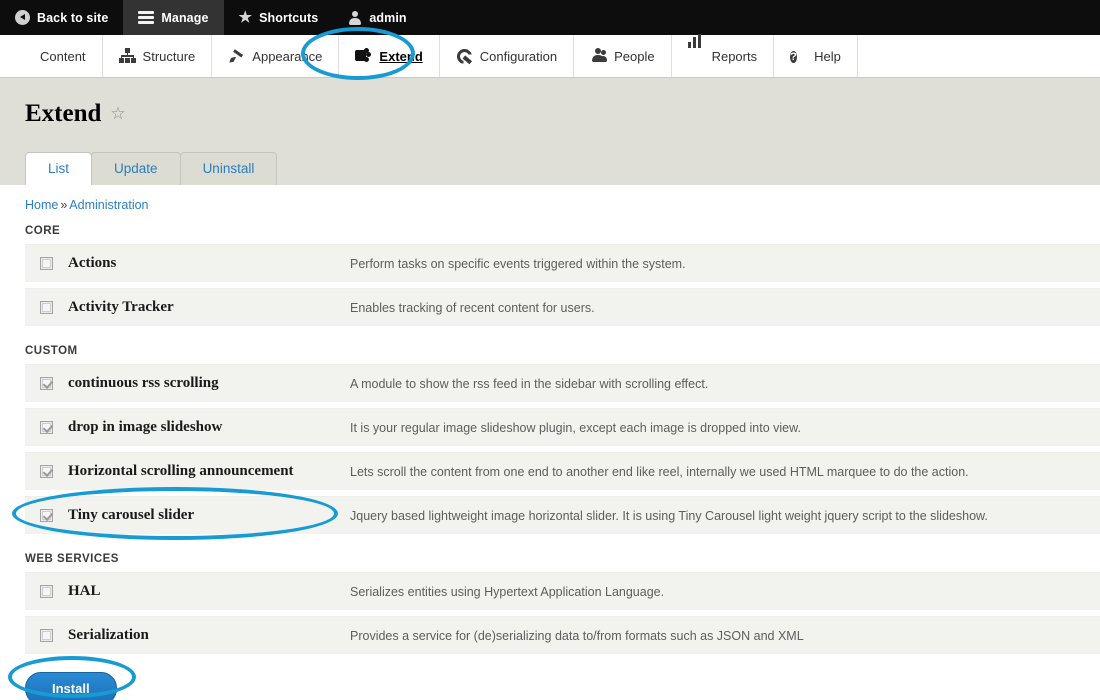  Describe the element at coordinates (287, 56) in the screenshot. I see `menu-item-label: Appearance` at that location.